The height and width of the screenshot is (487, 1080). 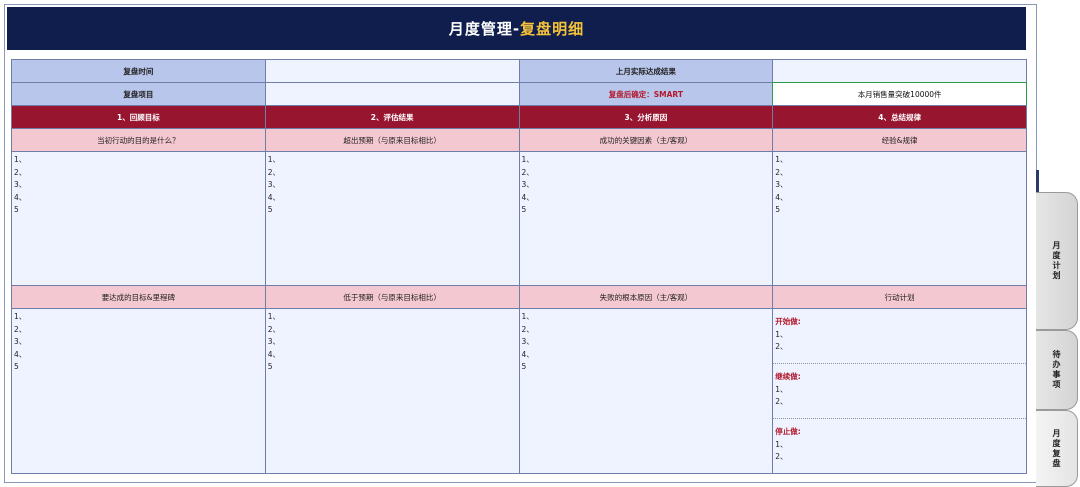 I want to click on goal-milestone-list: 1、 2、 3、 4、 5, so click(x=138, y=391).